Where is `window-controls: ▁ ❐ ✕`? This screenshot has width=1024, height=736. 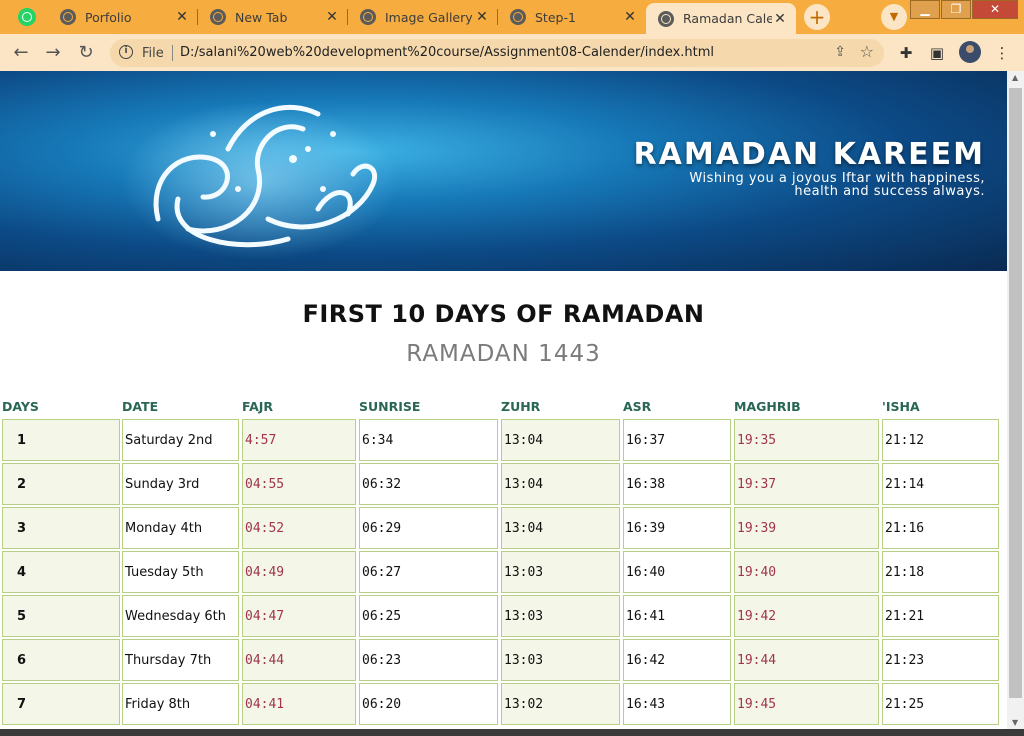
window-controls: ▁ ❐ ✕ is located at coordinates (963, 9).